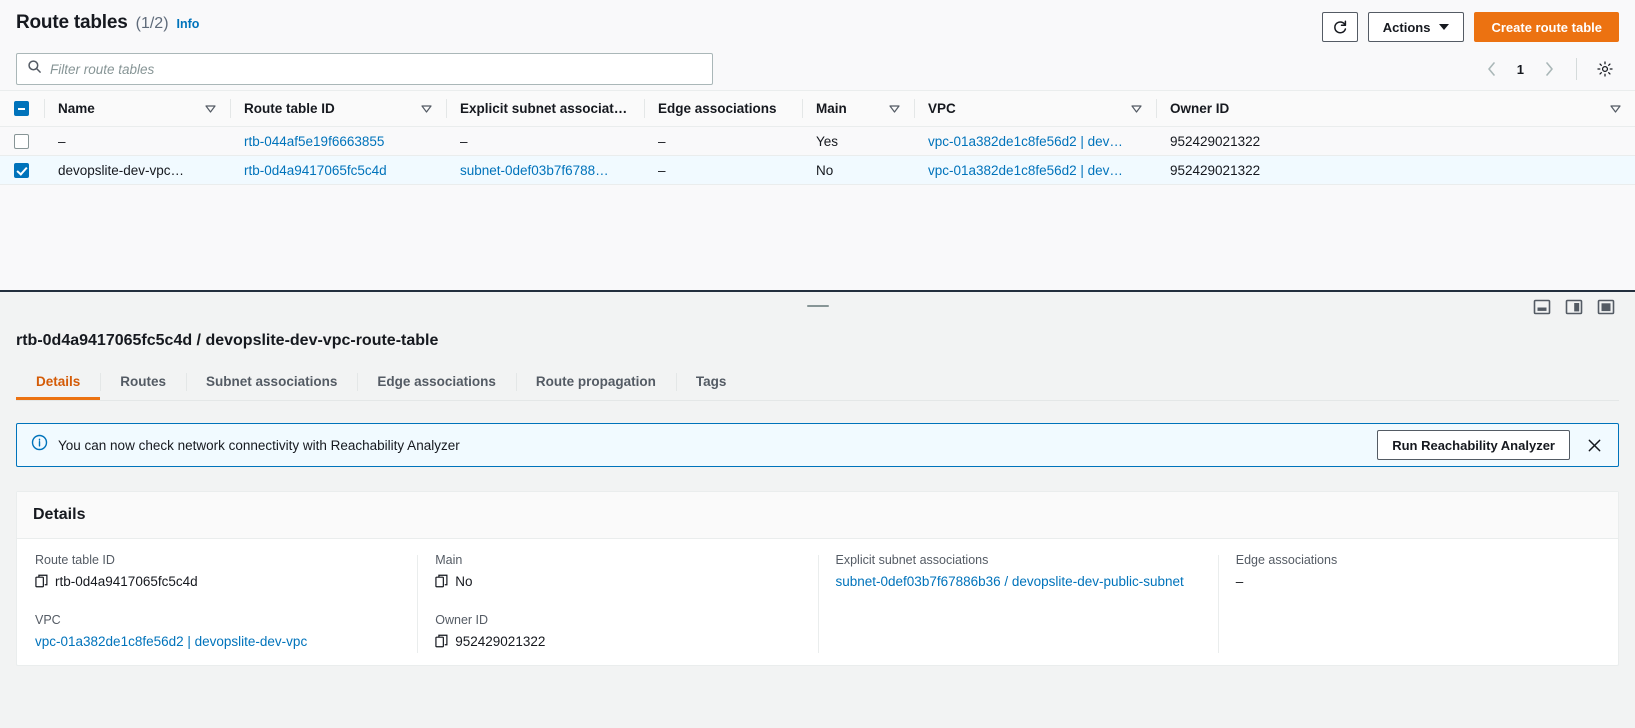 The image size is (1635, 728). I want to click on column-label: Owner ID, so click(1200, 108).